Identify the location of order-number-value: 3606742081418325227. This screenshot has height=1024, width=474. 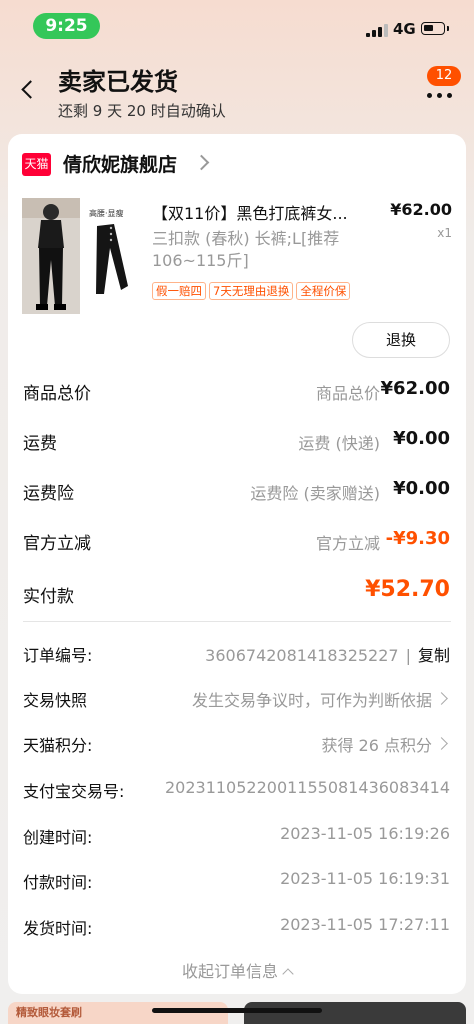
(302, 655).